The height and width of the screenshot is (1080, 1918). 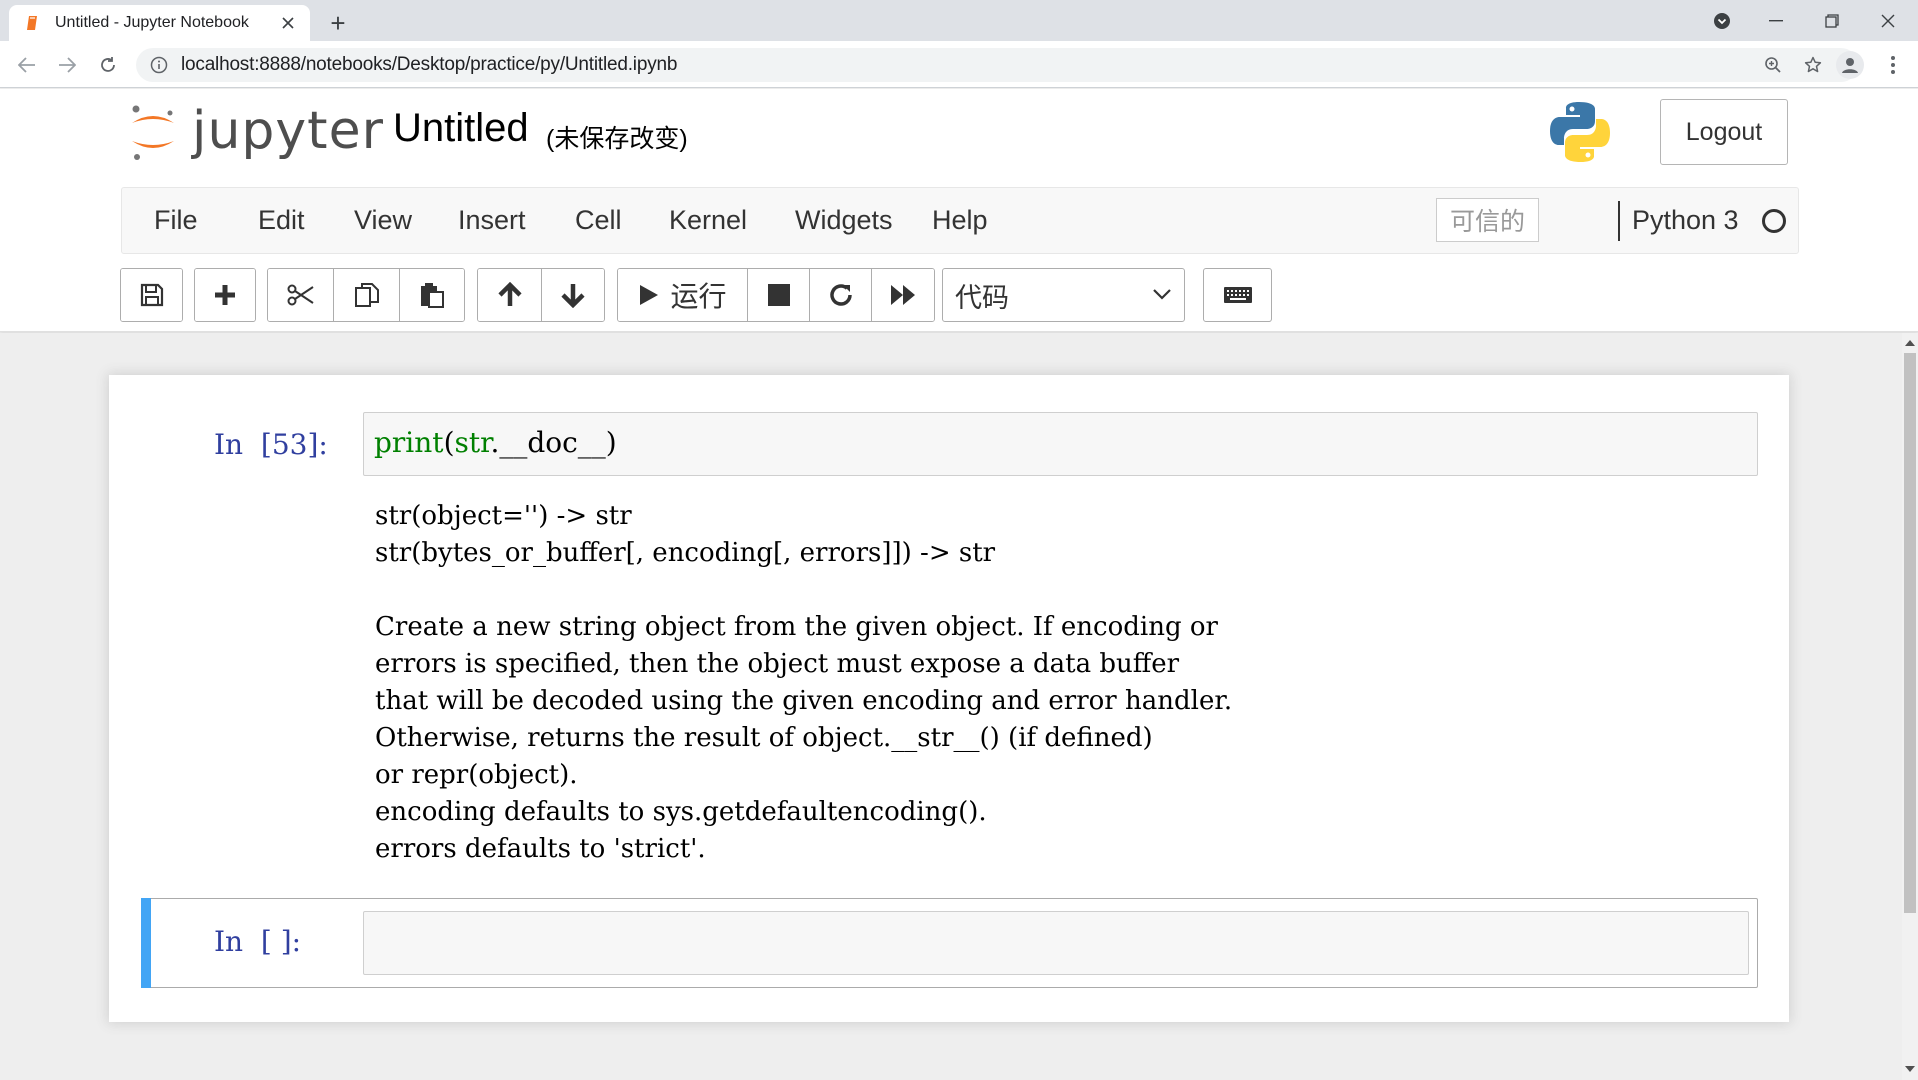 What do you see at coordinates (1580, 132) in the screenshot?
I see `python-logo-icon` at bounding box center [1580, 132].